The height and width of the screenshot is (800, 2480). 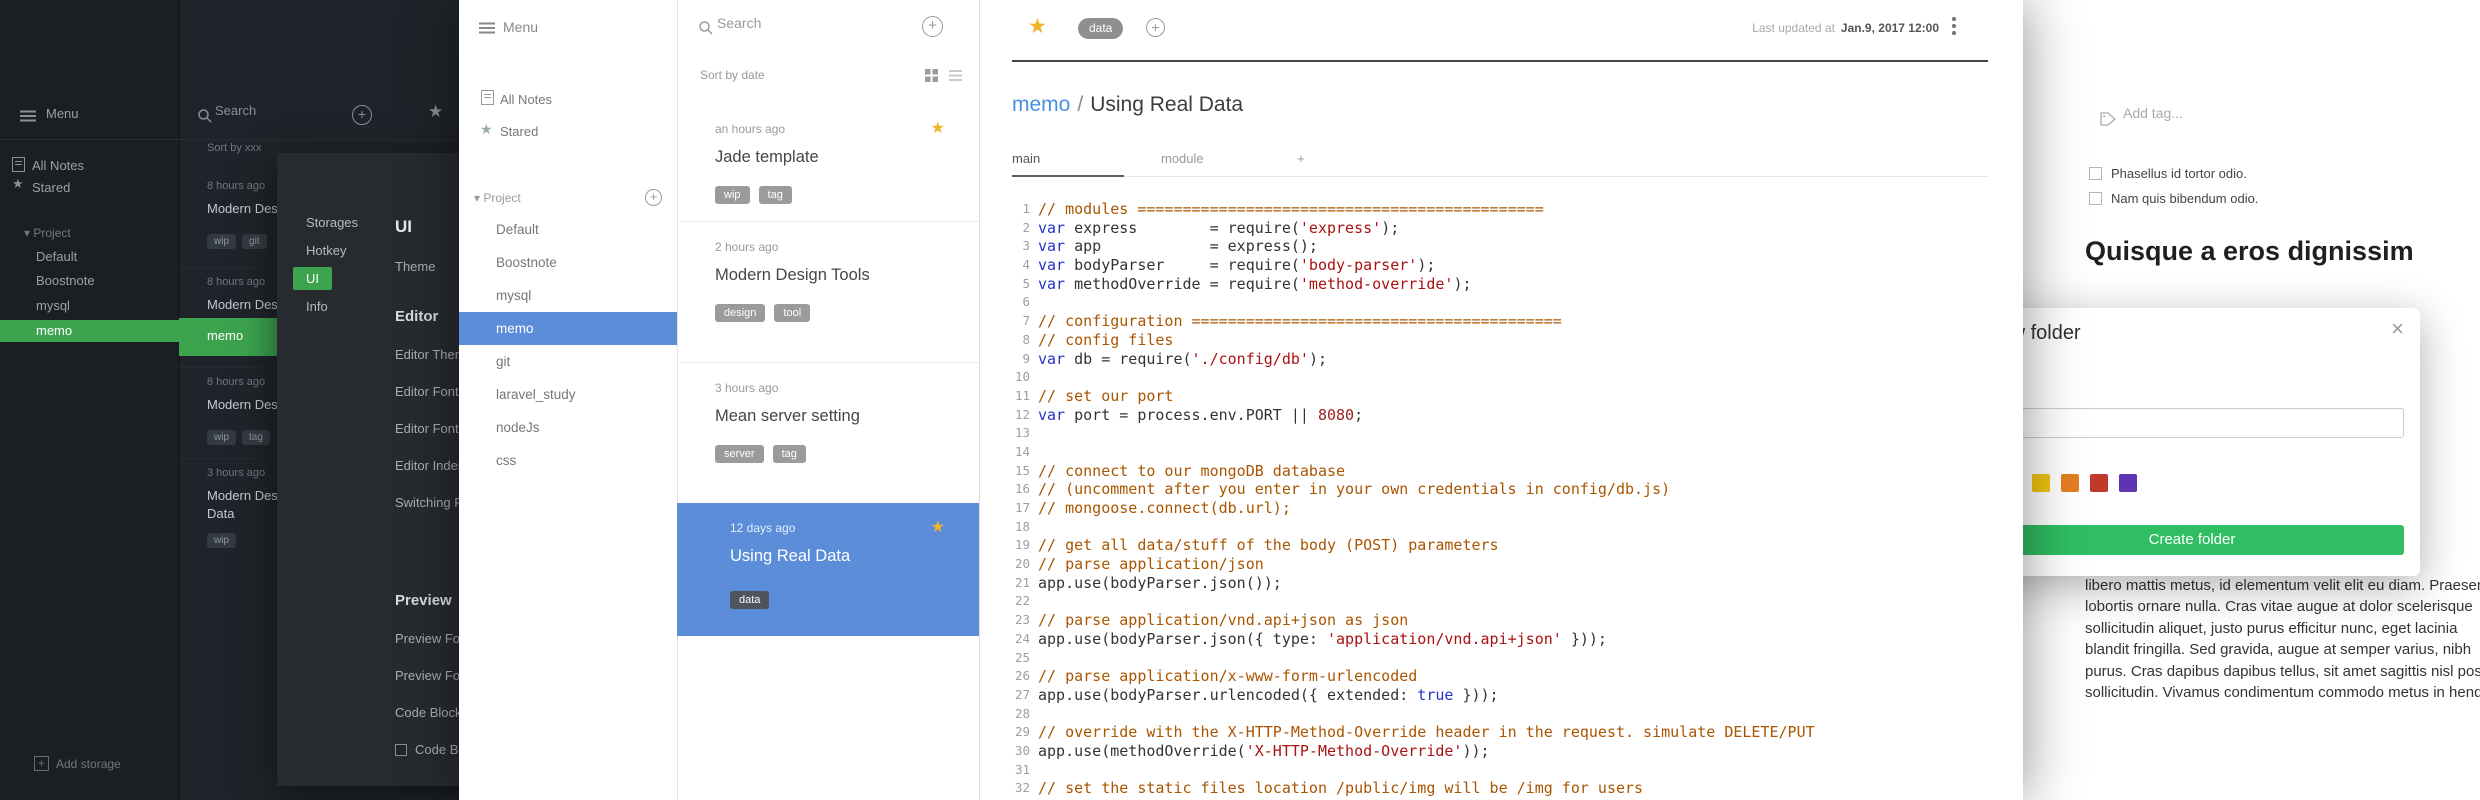 What do you see at coordinates (732, 75) in the screenshot?
I see `sort-dropdown: Sort by date` at bounding box center [732, 75].